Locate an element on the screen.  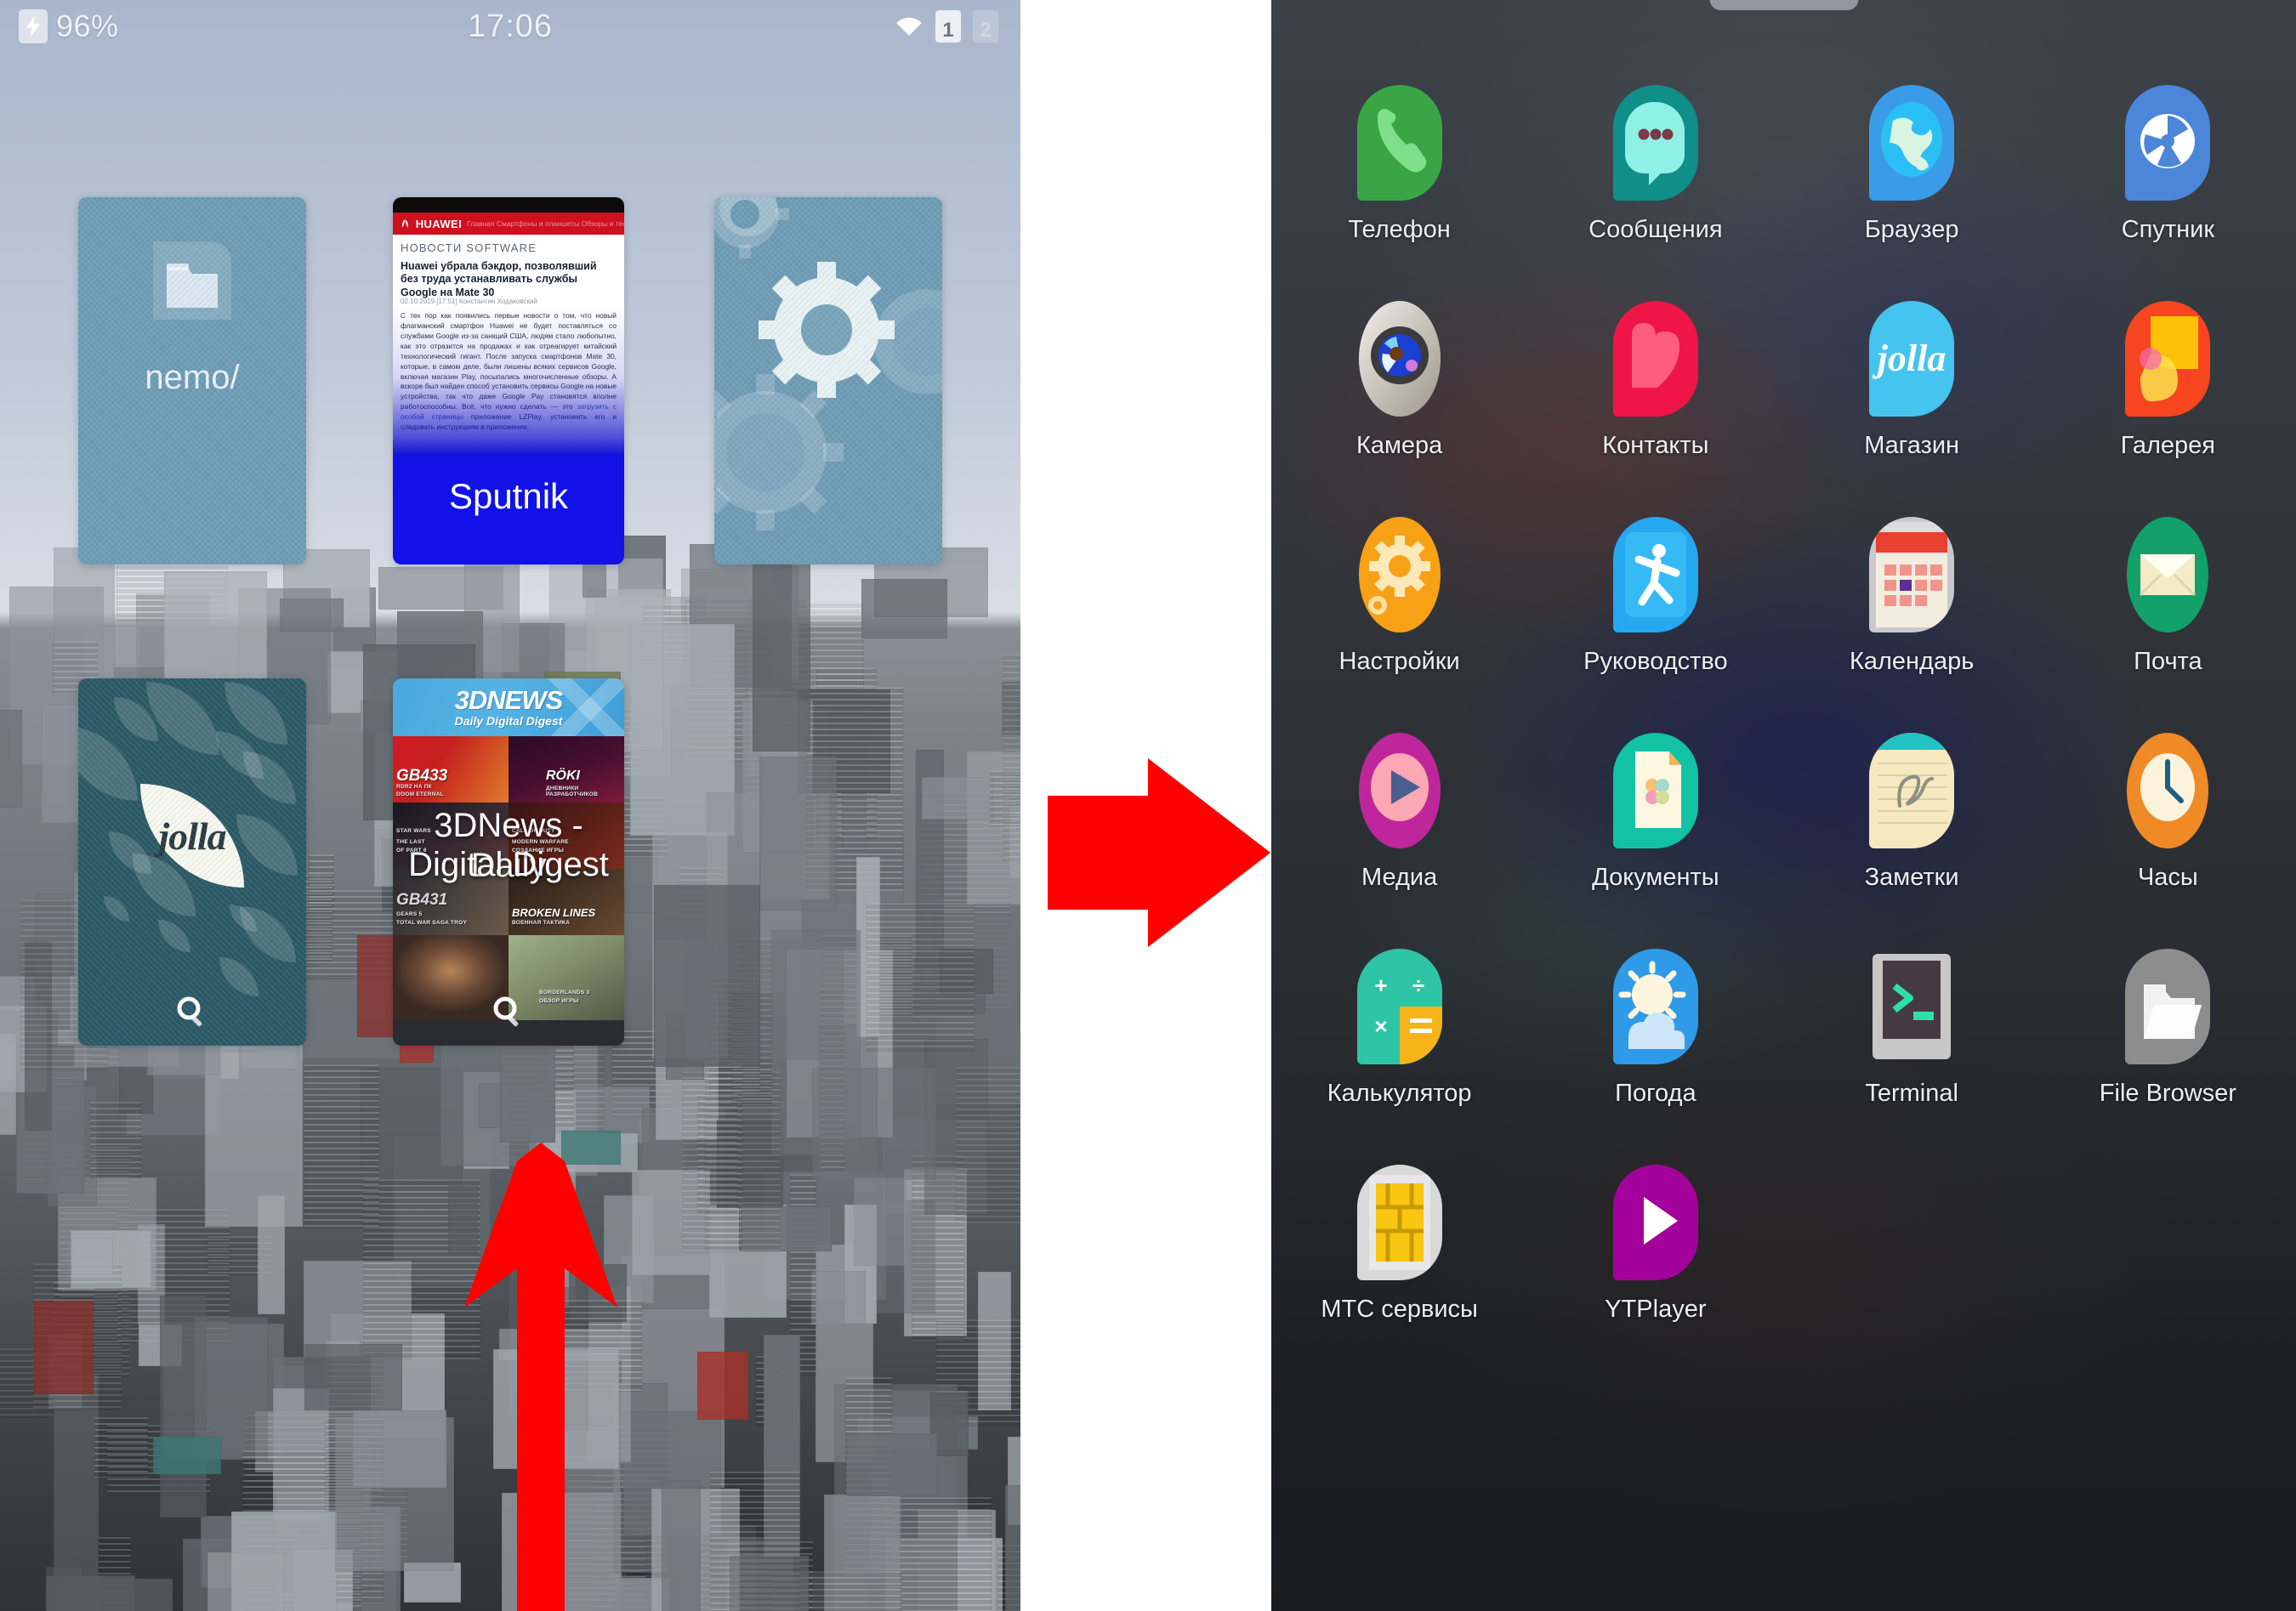
svg-text: jolla is located at coordinates (1909, 358).